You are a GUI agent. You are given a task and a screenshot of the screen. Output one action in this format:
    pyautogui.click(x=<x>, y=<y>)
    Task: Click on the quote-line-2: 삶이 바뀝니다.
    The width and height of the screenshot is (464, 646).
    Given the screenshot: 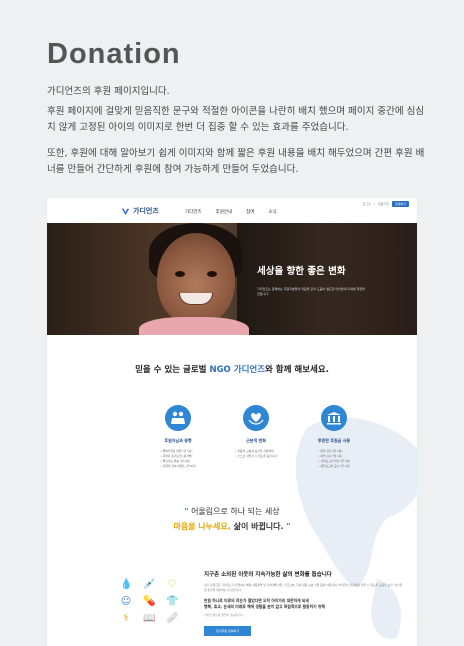 What is the action you would take?
    pyautogui.click(x=257, y=526)
    